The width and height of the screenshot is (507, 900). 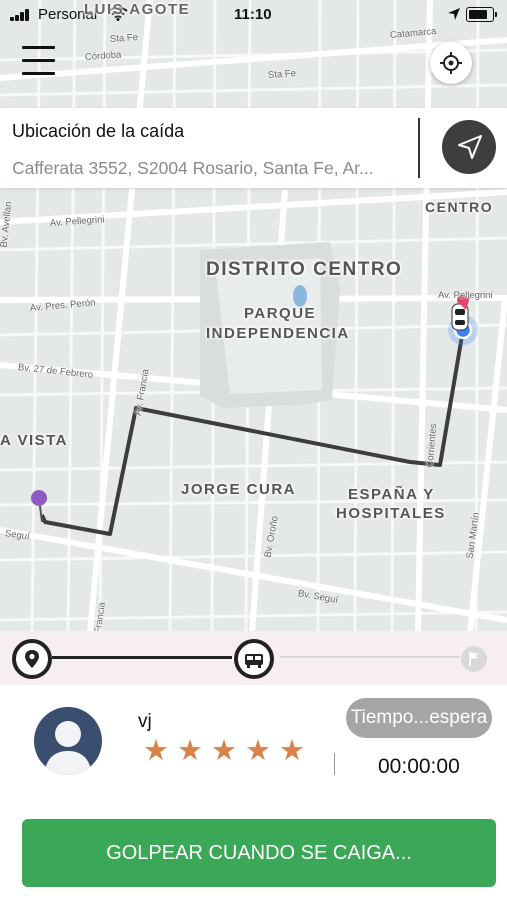 I want to click on location-pin-icon, so click(x=32, y=659).